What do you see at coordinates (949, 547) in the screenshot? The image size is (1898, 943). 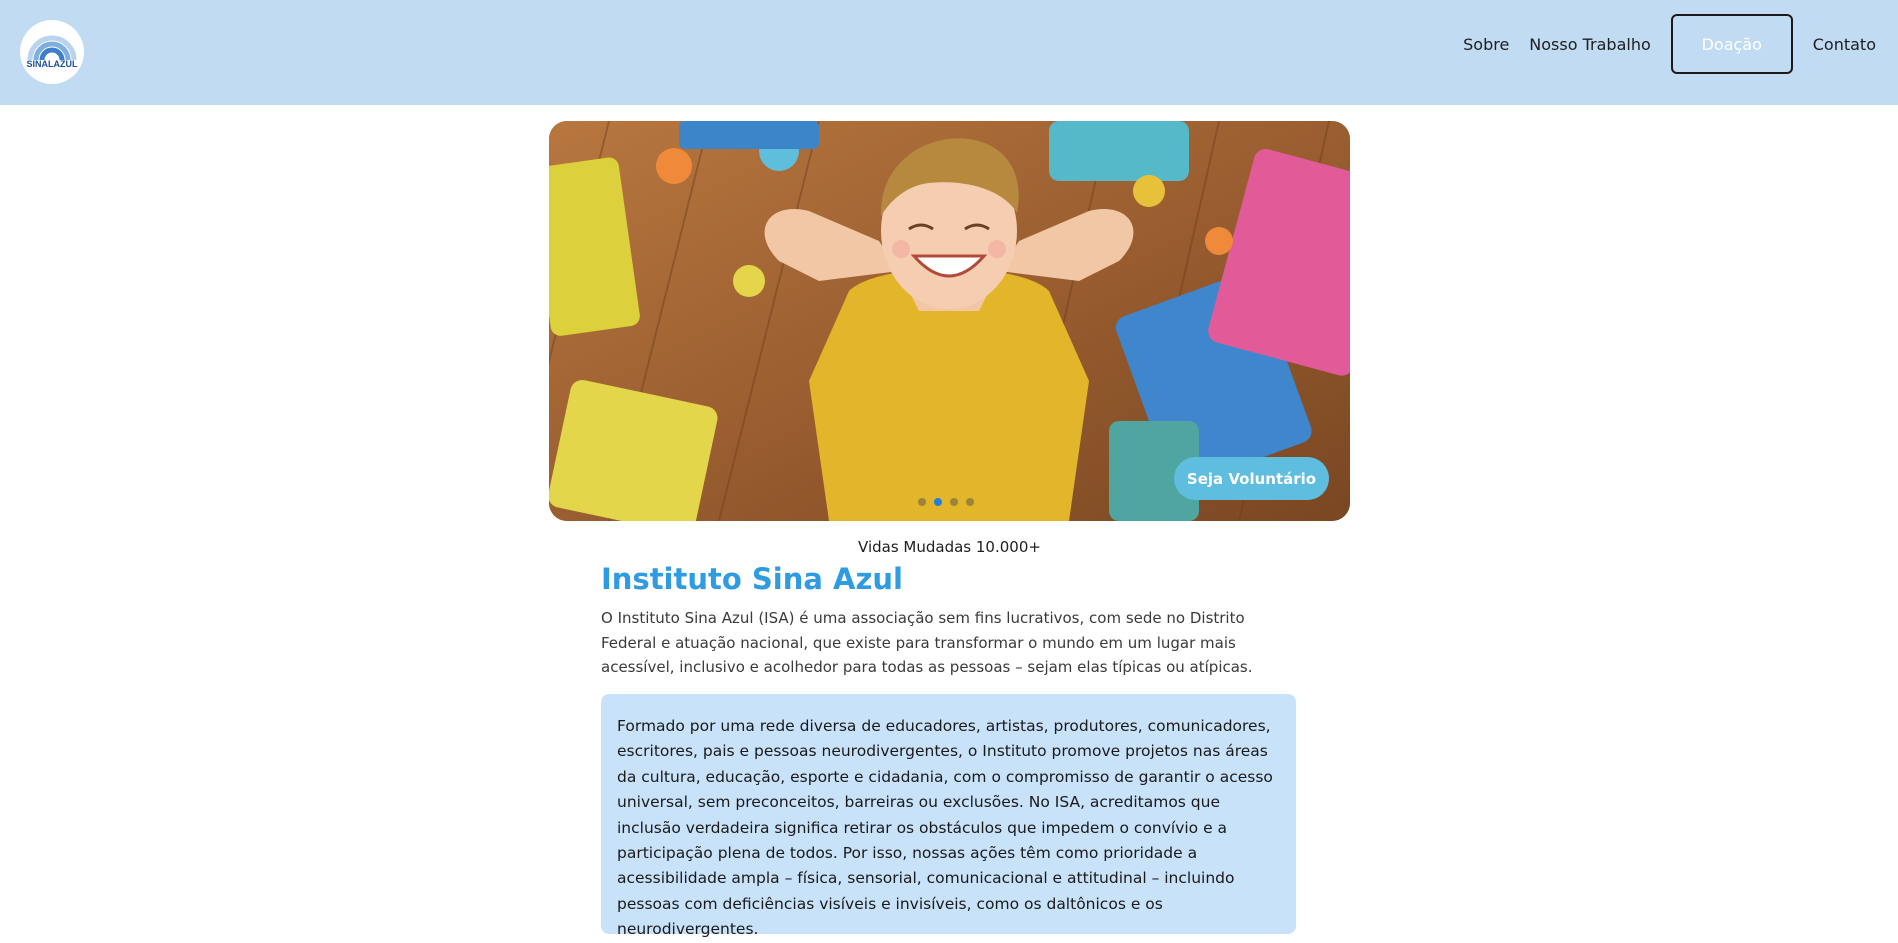 I see `lives-changed-stat: Vidas Mudadas 10.000+` at bounding box center [949, 547].